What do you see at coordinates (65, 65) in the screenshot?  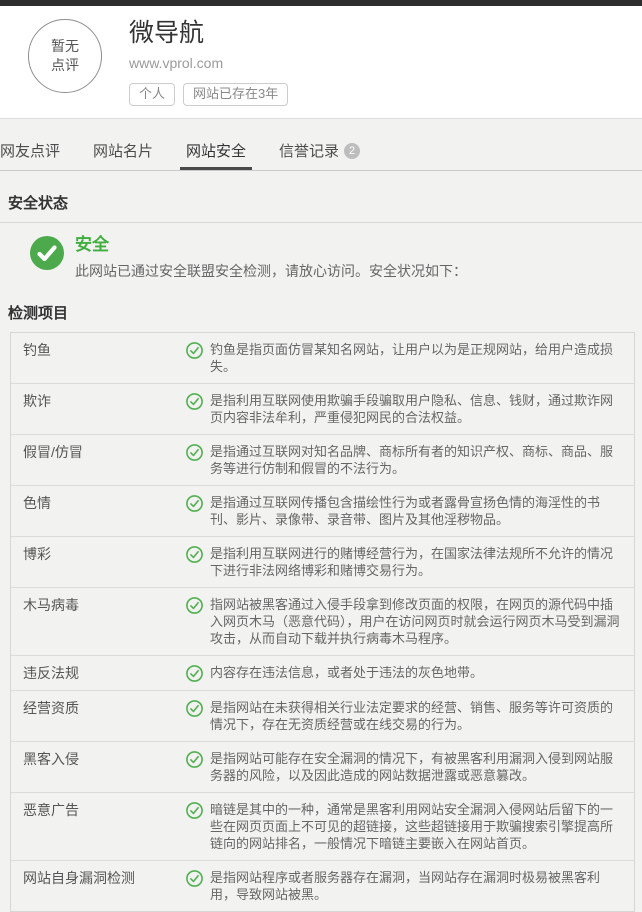 I see `rating-badge-line2: 点评` at bounding box center [65, 65].